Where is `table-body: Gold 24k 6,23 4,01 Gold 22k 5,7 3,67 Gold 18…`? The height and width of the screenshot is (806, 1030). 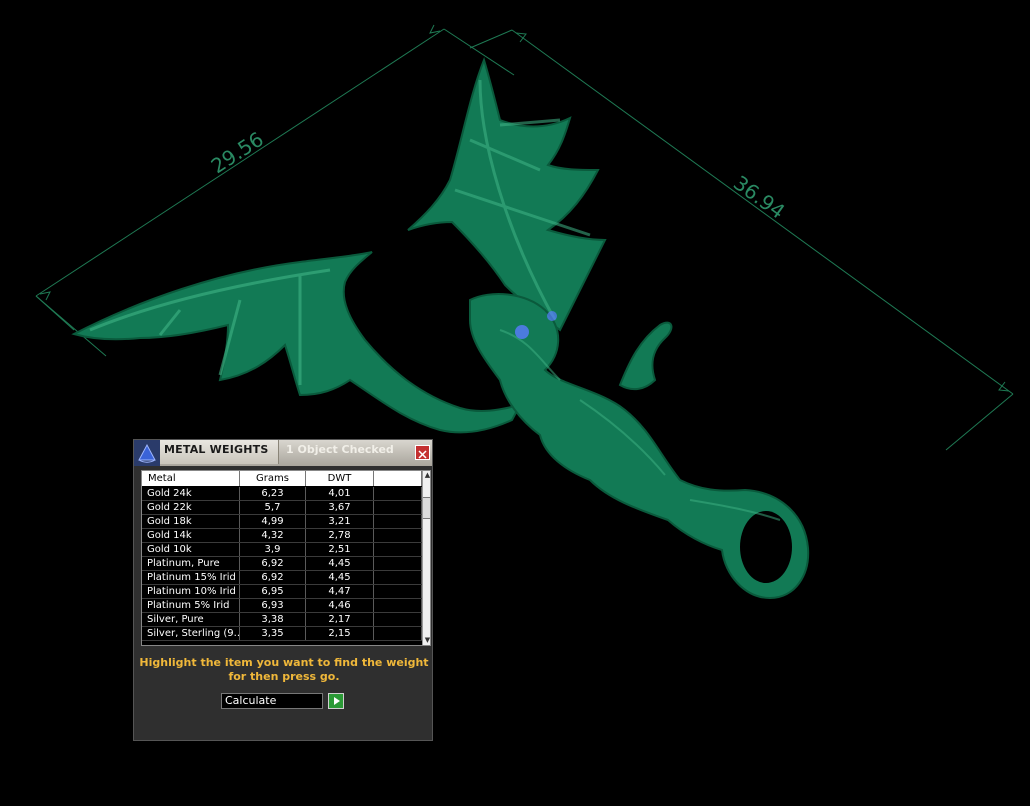 table-body: Gold 24k 6,23 4,01 Gold 22k 5,7 3,67 Gold 18… is located at coordinates (282, 564).